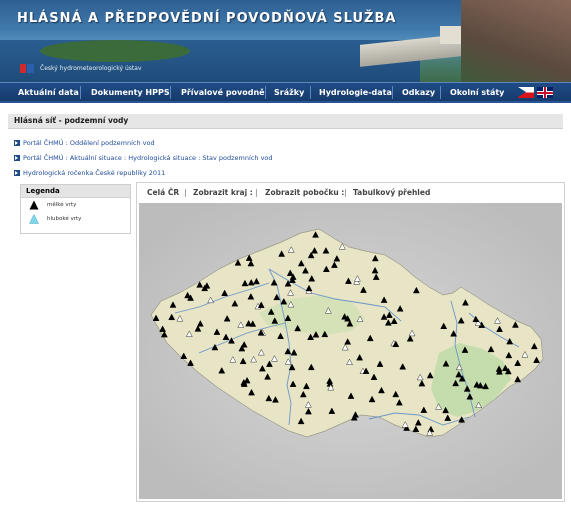  I want to click on nav-okolni-staty: Okolní státy, so click(477, 92).